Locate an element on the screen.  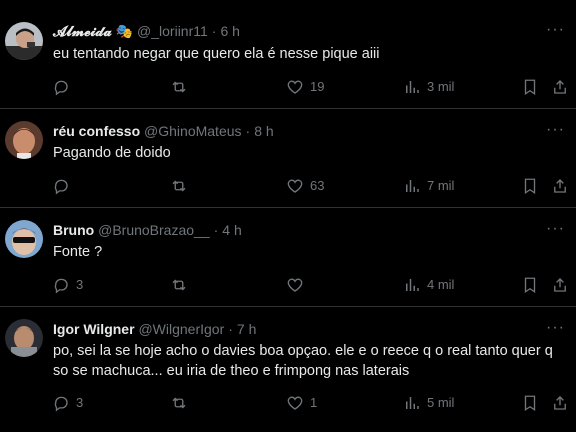
like-button is located at coordinates (298, 285).